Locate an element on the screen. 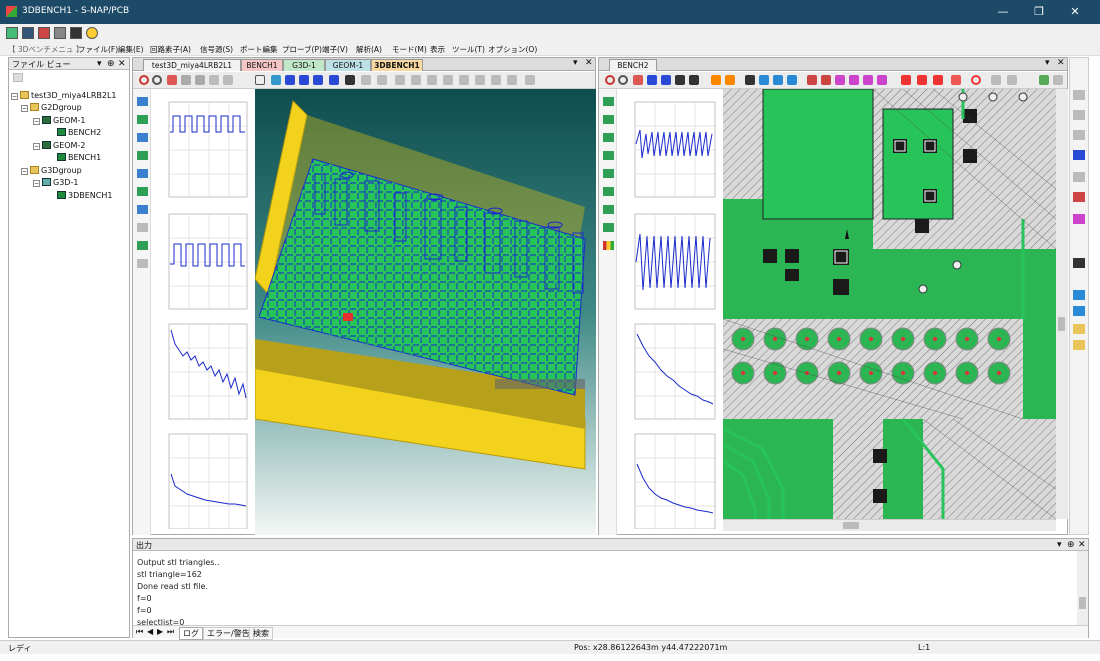  disk-icon is located at coordinates (76, 33).